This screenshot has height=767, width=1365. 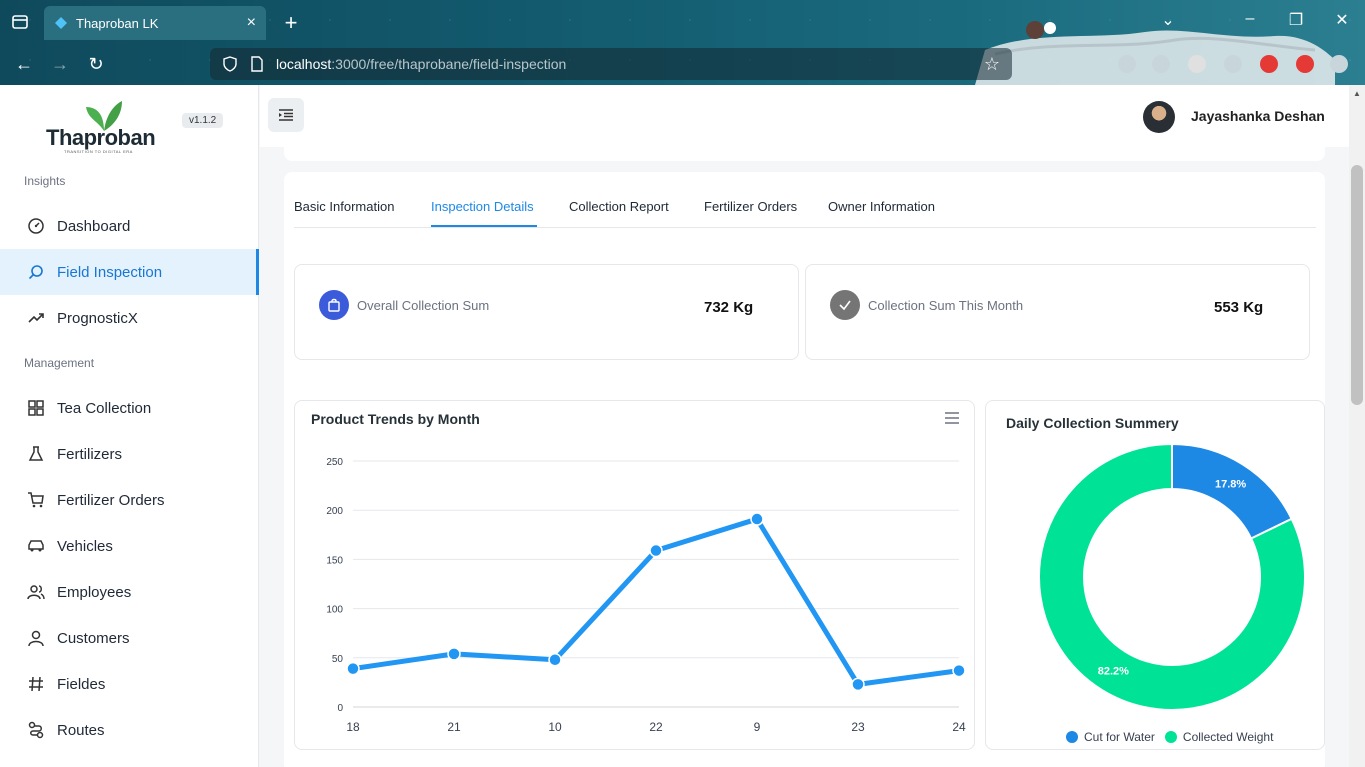 What do you see at coordinates (619, 206) in the screenshot?
I see `tab-collection-report: Collection Report` at bounding box center [619, 206].